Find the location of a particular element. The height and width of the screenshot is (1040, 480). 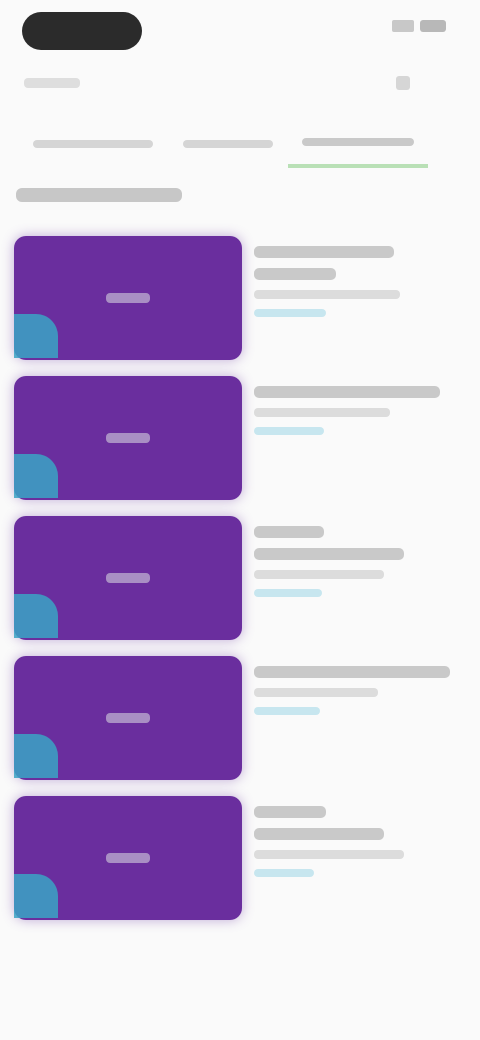

status-bar is located at coordinates (240, 32).